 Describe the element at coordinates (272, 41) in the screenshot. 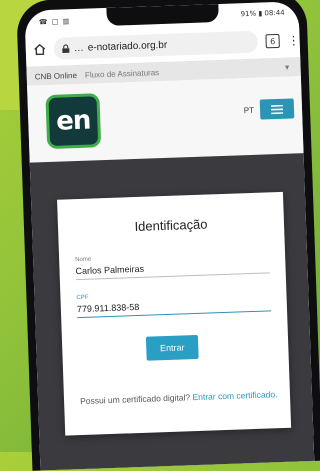

I see `tabs-count-button: 6` at that location.